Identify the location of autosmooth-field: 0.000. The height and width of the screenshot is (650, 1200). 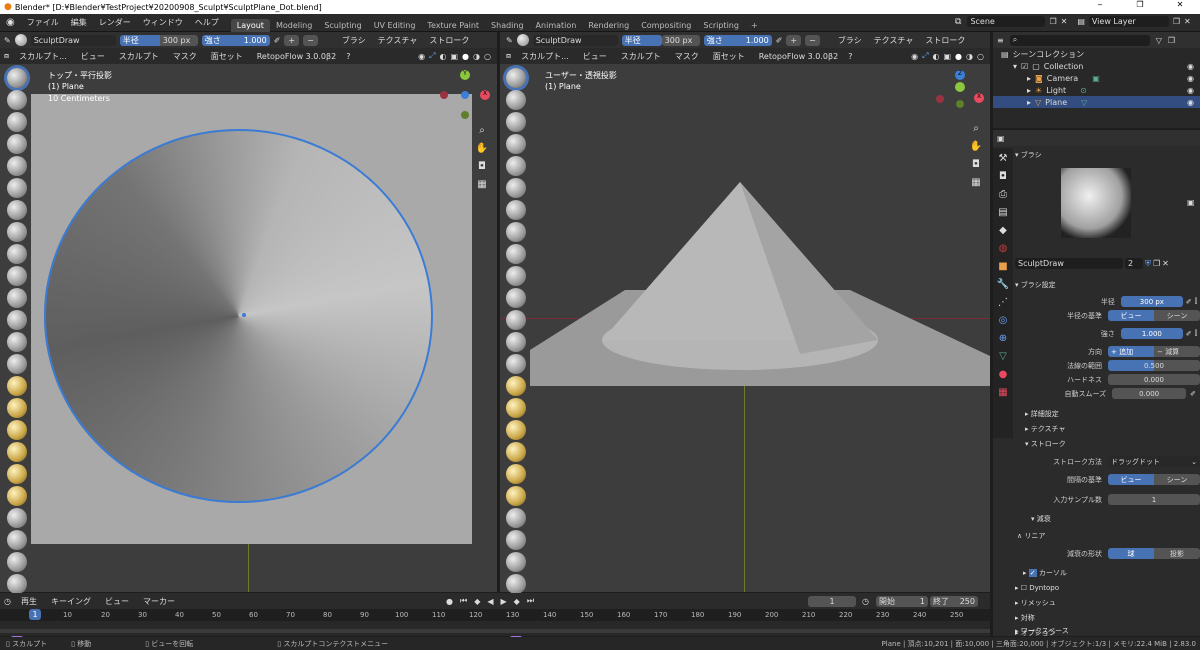
(1149, 393).